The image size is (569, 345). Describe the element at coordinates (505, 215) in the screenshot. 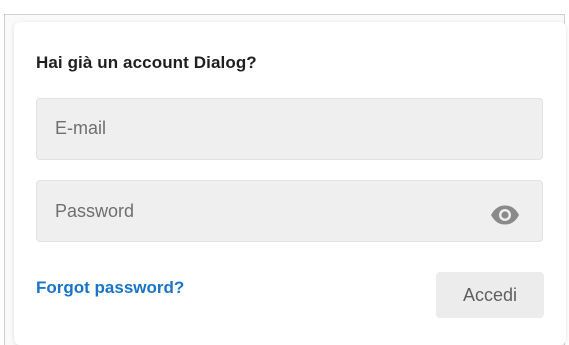

I see `eye-icon` at that location.